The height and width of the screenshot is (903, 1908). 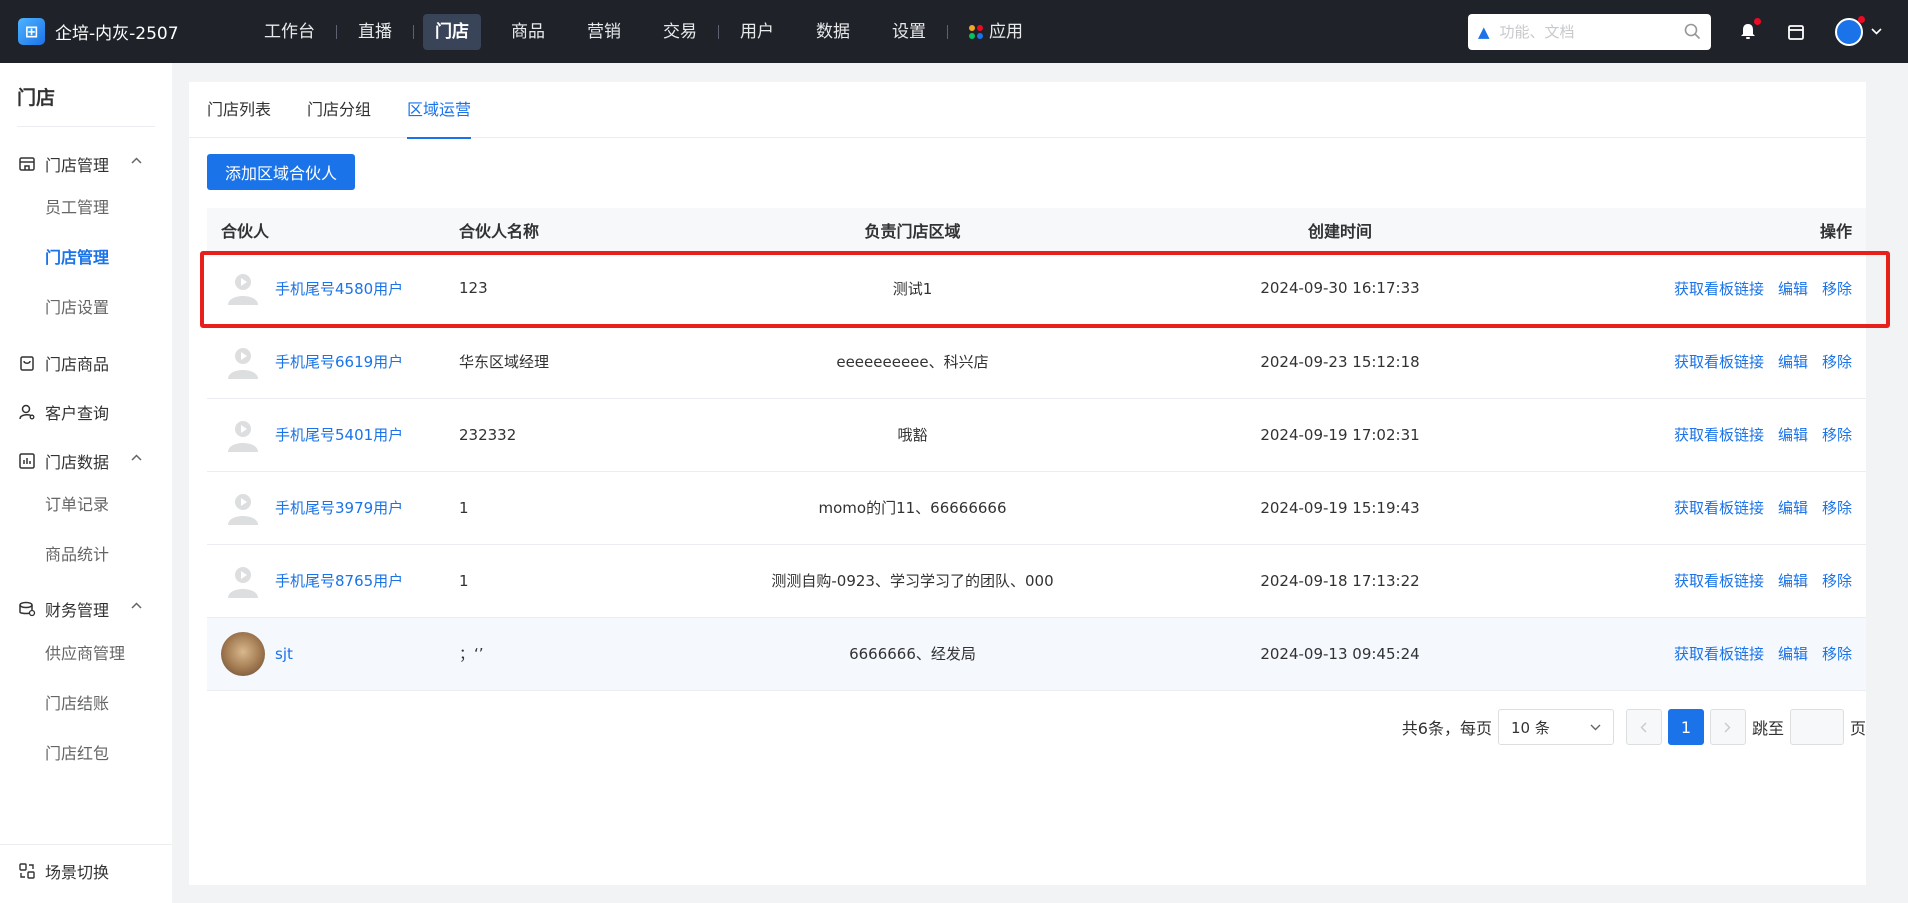 I want to click on nav-item-live: 直播, so click(x=375, y=32).